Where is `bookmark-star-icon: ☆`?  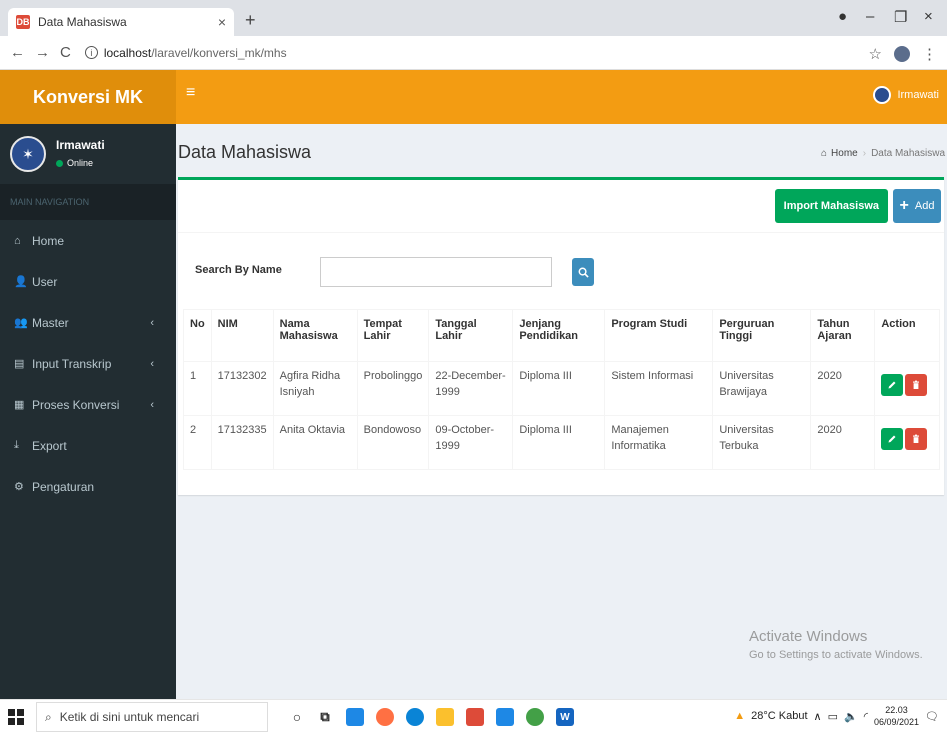
bookmark-star-icon: ☆ is located at coordinates (875, 54).